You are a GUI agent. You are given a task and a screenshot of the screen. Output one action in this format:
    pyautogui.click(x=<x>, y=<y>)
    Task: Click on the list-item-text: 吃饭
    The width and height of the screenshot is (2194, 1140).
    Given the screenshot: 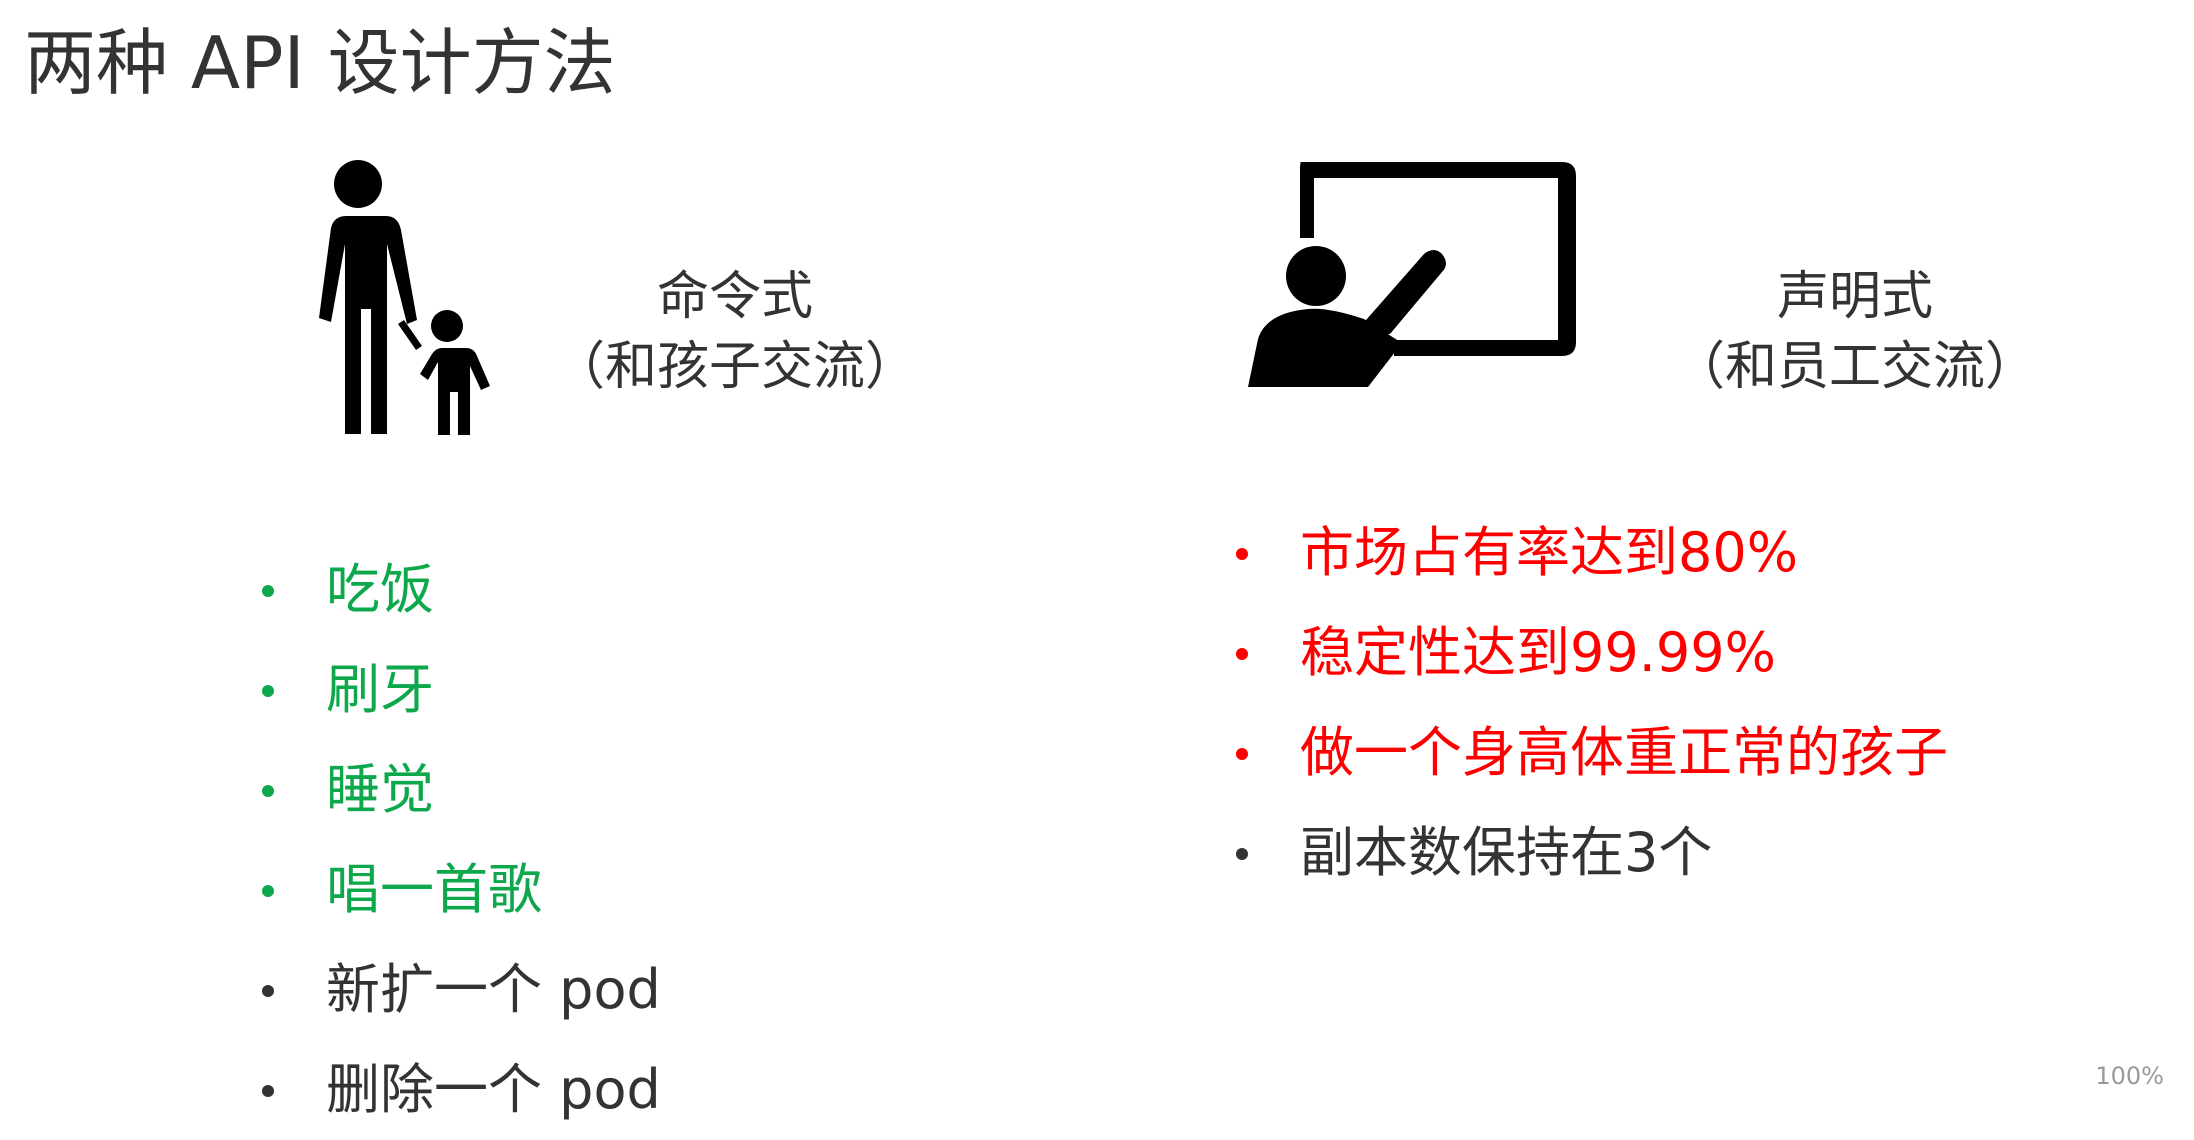 What is the action you would take?
    pyautogui.click(x=380, y=589)
    